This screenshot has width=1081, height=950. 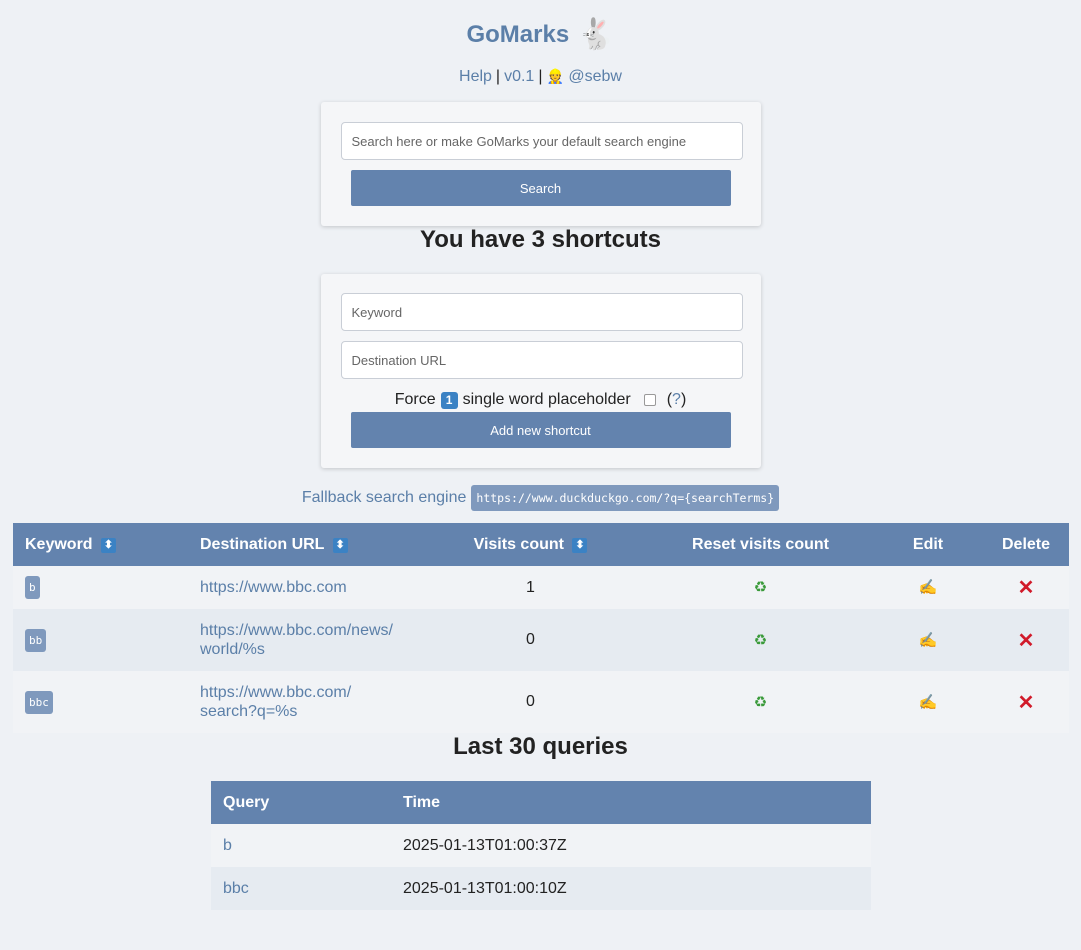 What do you see at coordinates (232, 649) in the screenshot?
I see `url-line: world/%s` at bounding box center [232, 649].